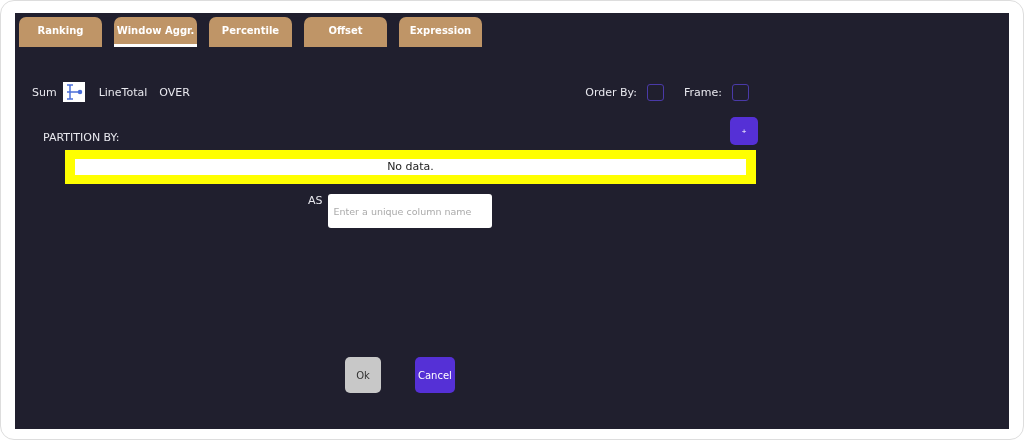 The width and height of the screenshot is (1024, 440). What do you see at coordinates (315, 200) in the screenshot?
I see `as-label: AS` at bounding box center [315, 200].